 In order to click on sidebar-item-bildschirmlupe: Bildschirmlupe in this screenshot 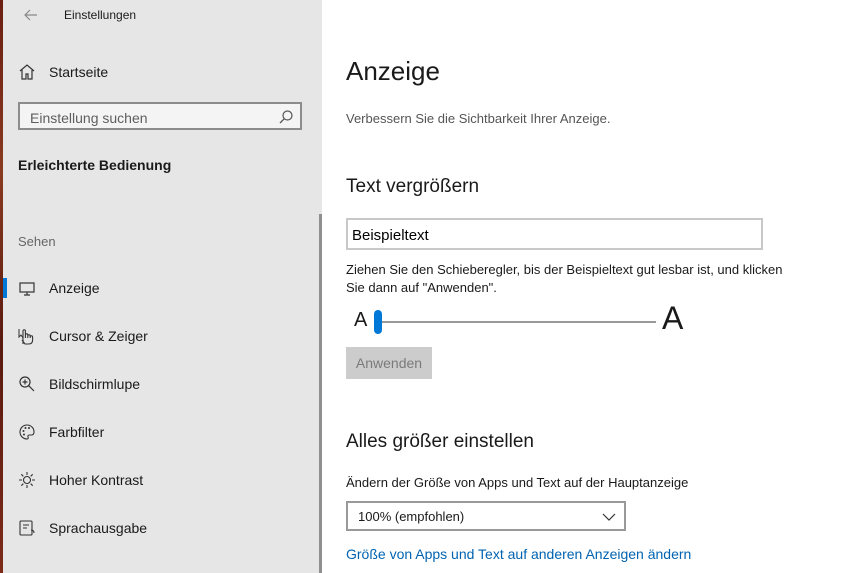, I will do `click(162, 384)`.